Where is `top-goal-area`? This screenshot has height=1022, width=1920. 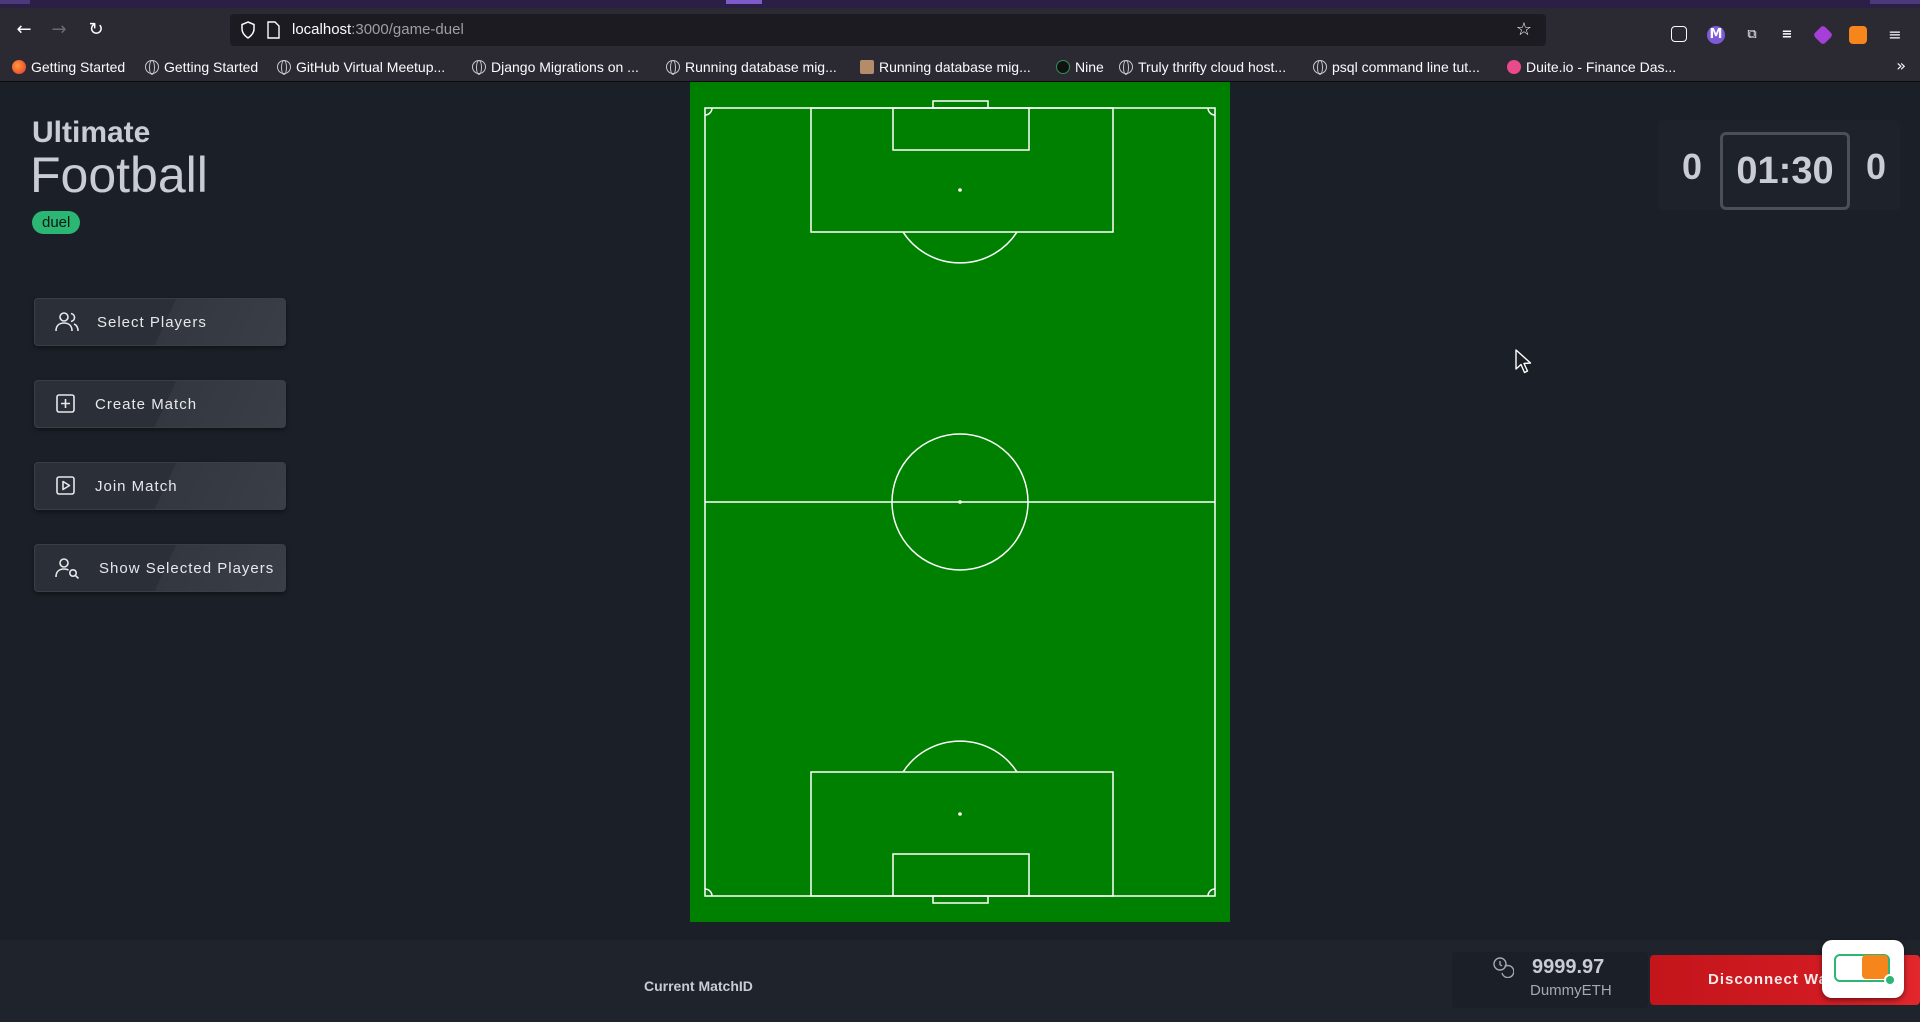
top-goal-area is located at coordinates (961, 129).